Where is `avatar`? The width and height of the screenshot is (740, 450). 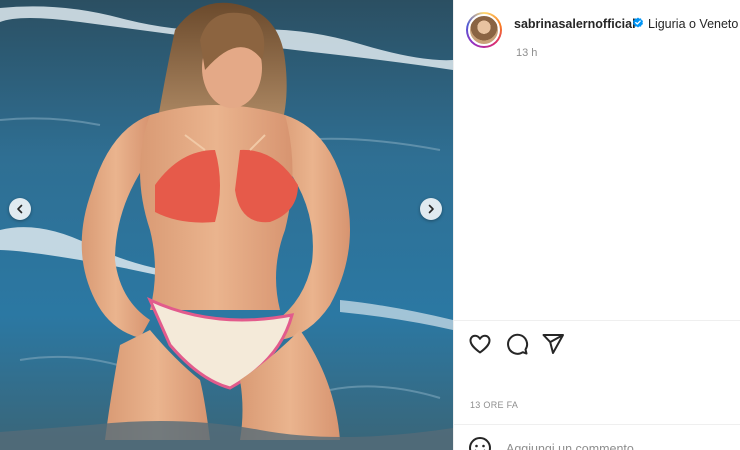
avatar is located at coordinates (484, 30).